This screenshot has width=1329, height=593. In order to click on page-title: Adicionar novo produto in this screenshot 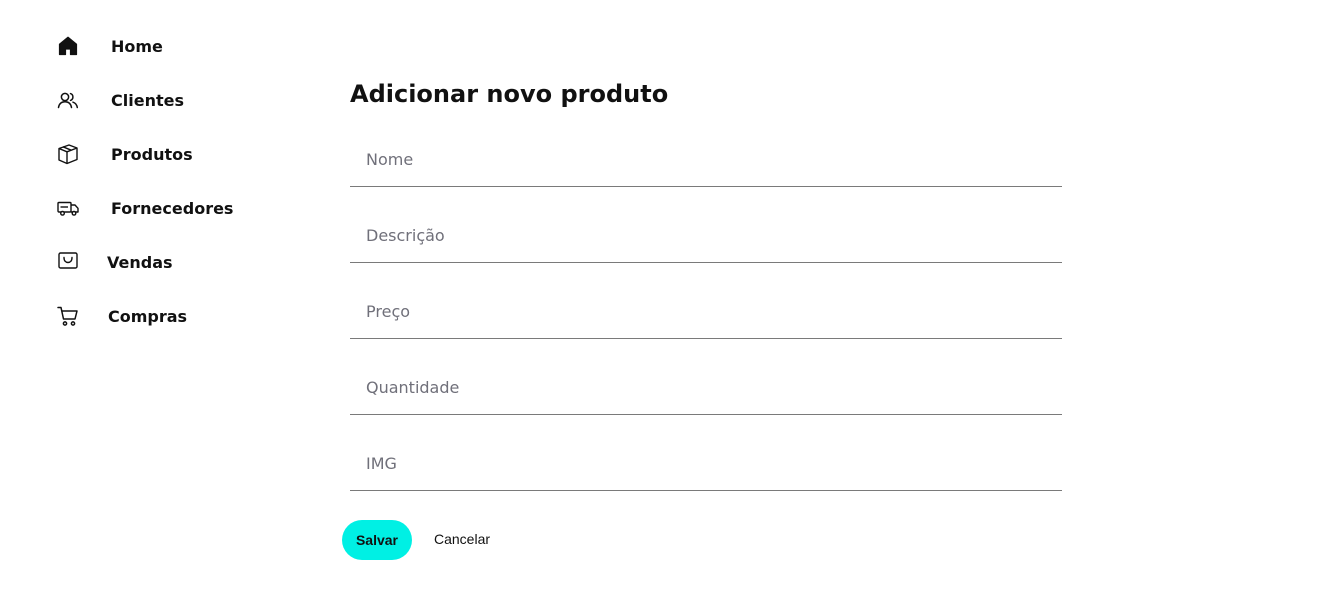, I will do `click(509, 94)`.